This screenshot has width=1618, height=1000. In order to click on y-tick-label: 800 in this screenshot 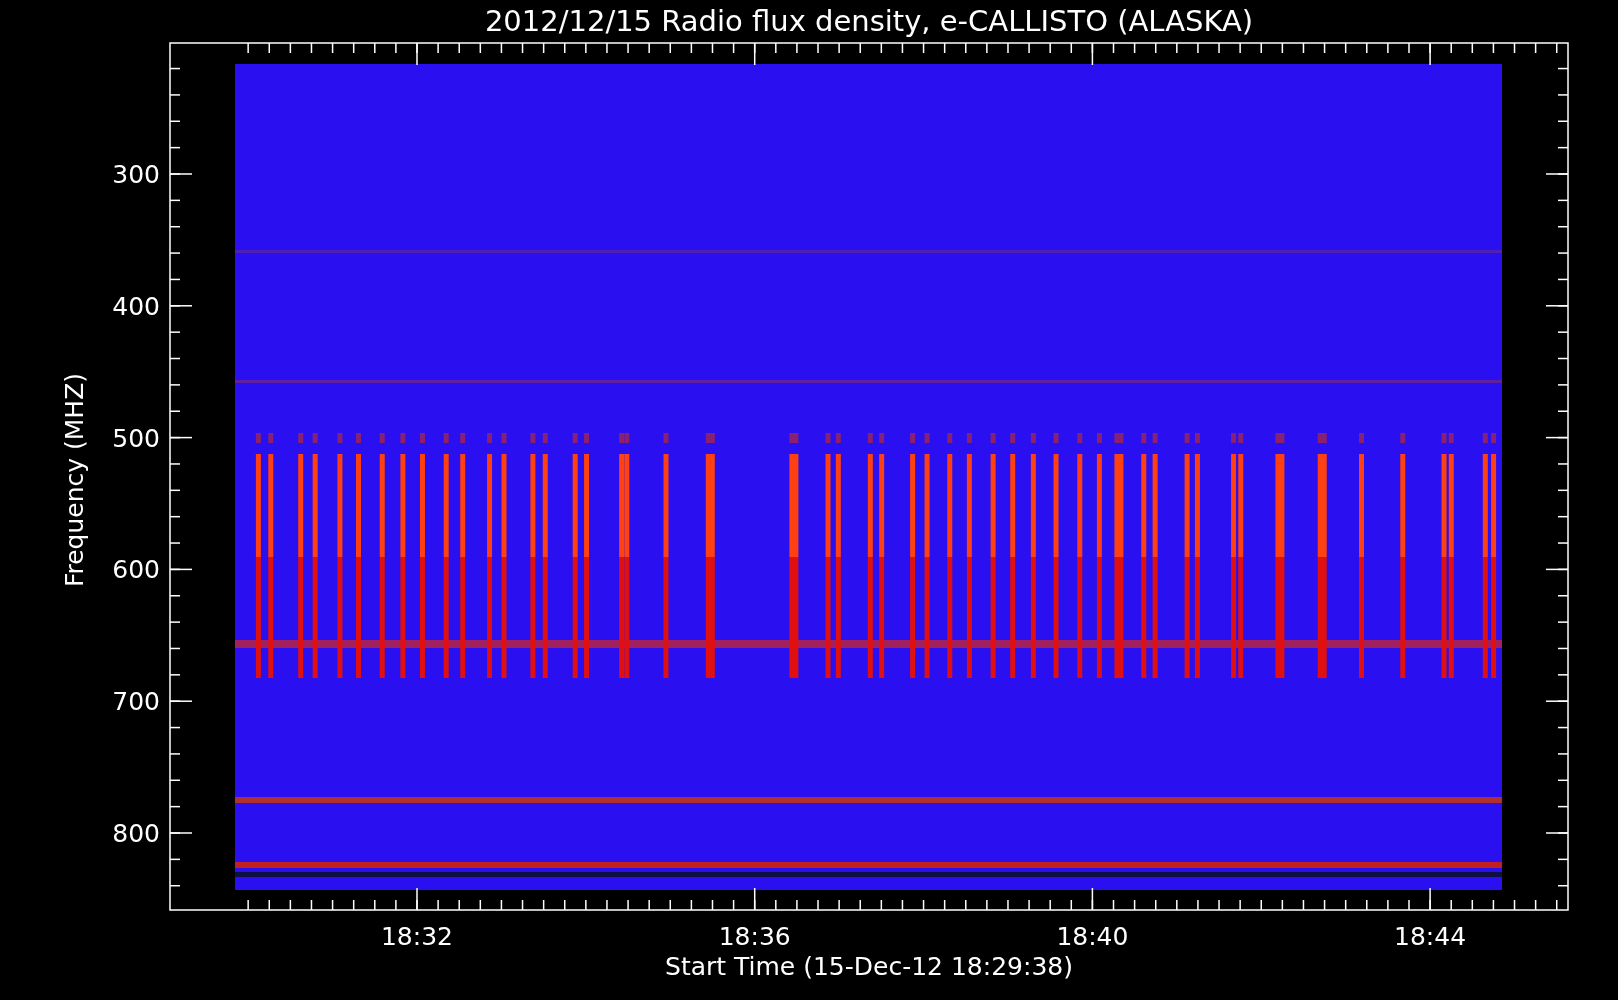, I will do `click(136, 833)`.